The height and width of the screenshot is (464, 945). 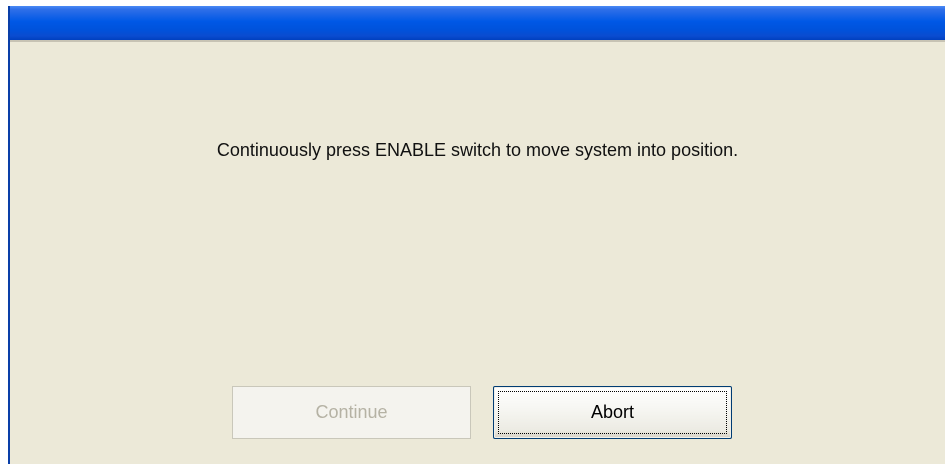 I want to click on title-bar, so click(x=477, y=23).